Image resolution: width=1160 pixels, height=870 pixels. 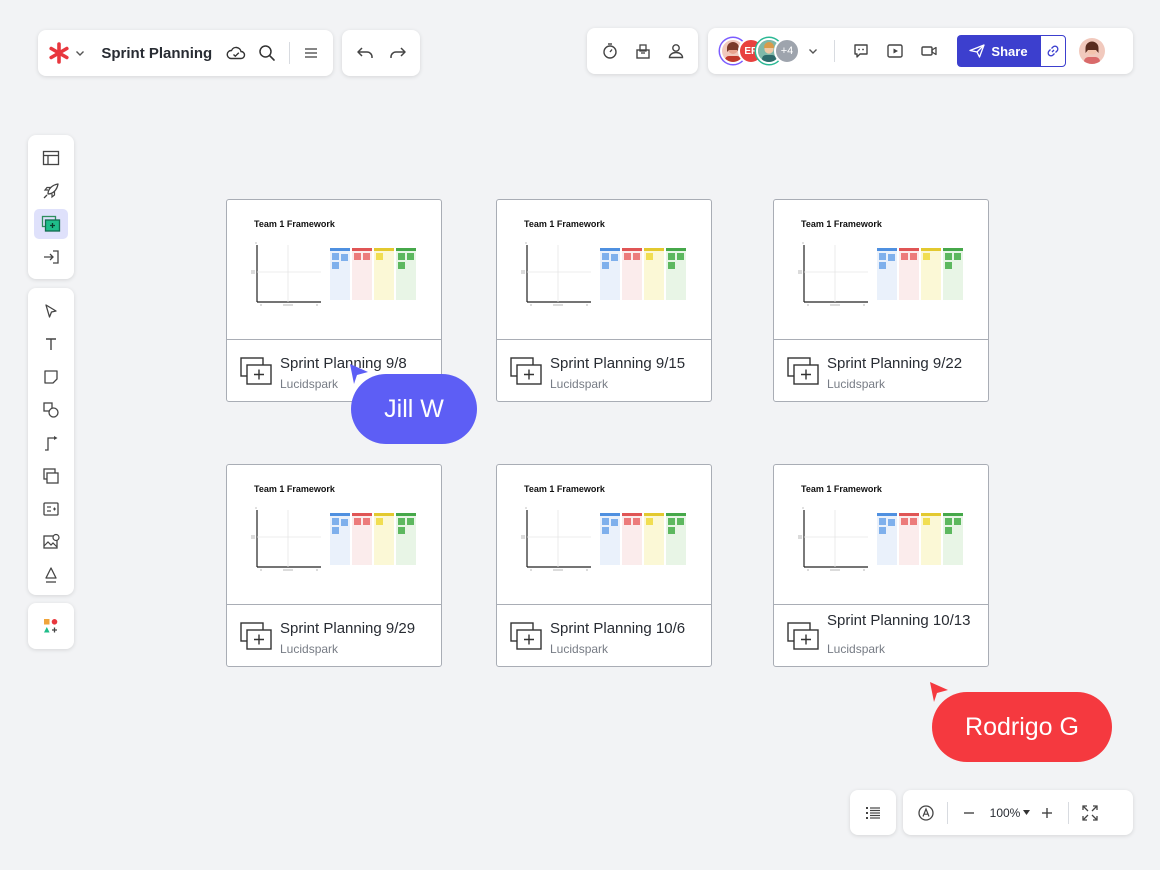 I want to click on zoom-level-dropdown: 100%, so click(x=1010, y=813).